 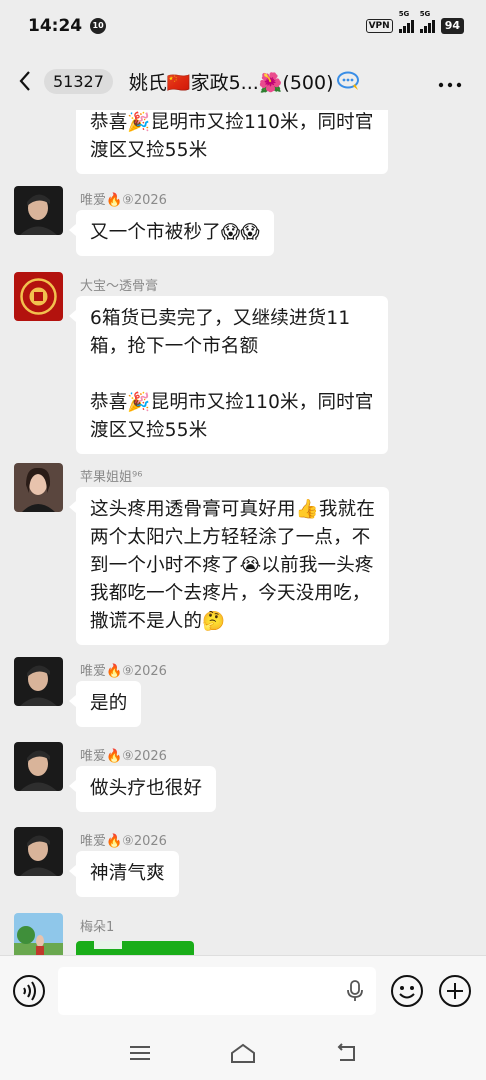 What do you see at coordinates (406, 21) in the screenshot?
I see `signal-icon-1: 5G` at bounding box center [406, 21].